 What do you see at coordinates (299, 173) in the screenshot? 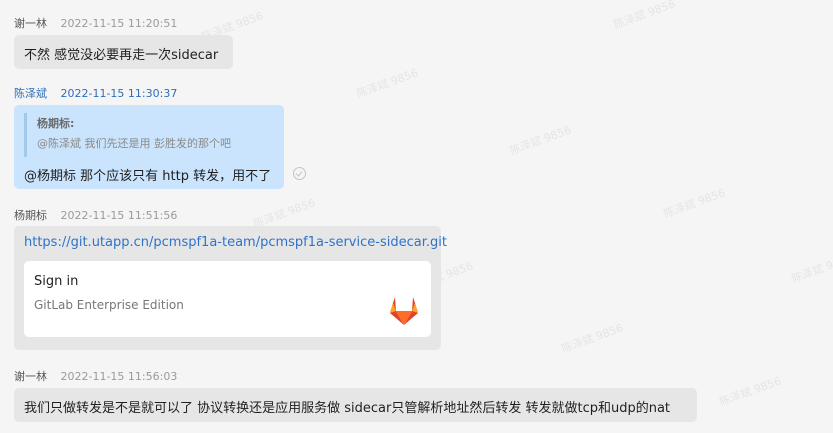
I see `read-check-icon` at bounding box center [299, 173].